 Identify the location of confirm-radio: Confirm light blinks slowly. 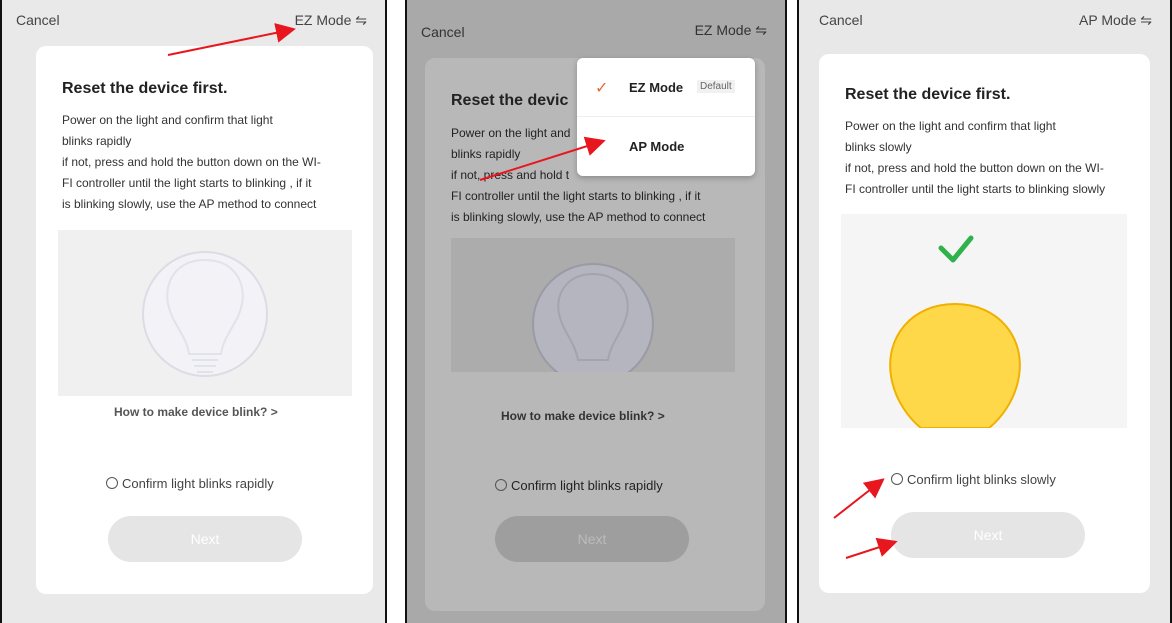
(973, 479).